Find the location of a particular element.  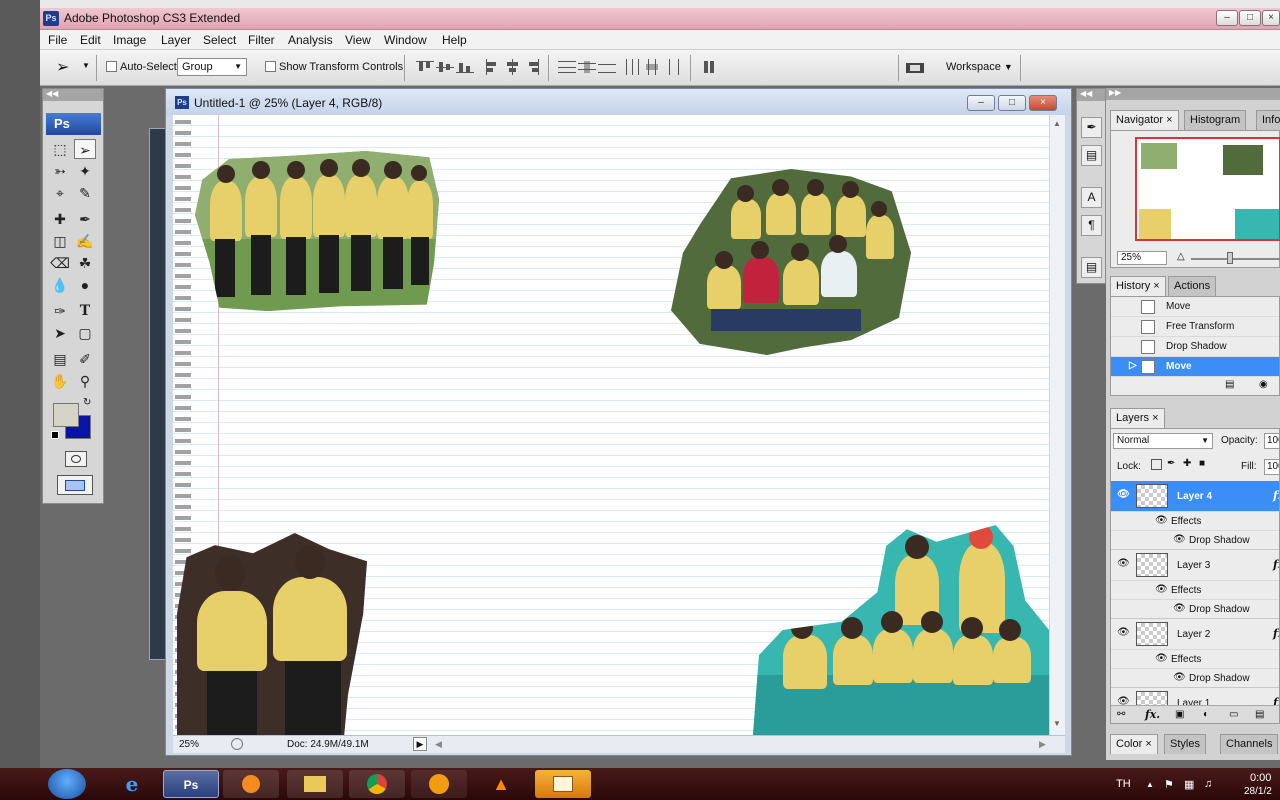

magic-wand-tool-icon: ✦ is located at coordinates (85, 171).